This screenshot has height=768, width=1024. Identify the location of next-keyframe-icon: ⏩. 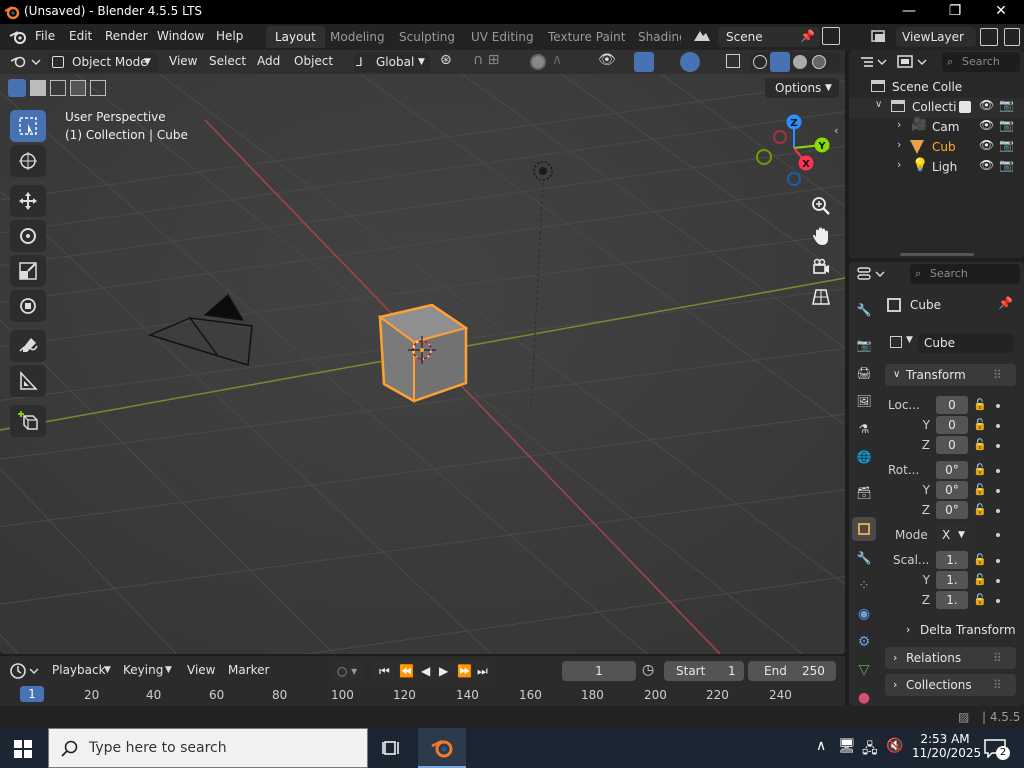
(464, 671).